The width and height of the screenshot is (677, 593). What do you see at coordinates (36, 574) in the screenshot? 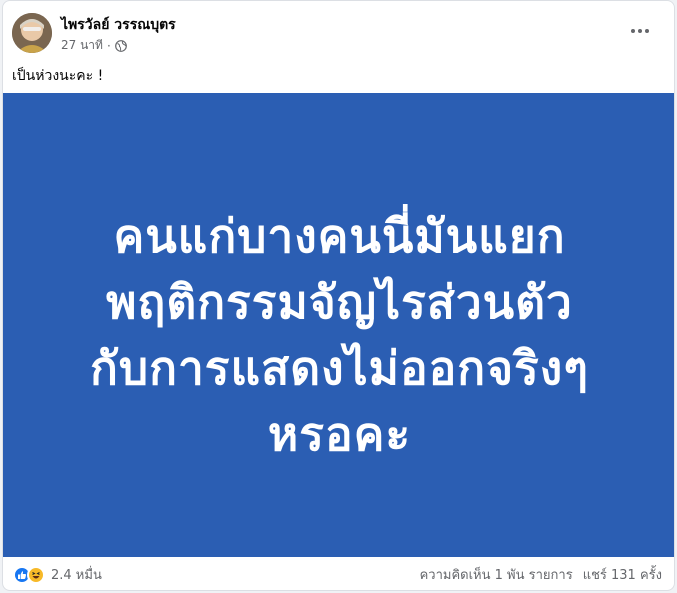
I see `haha-icon` at bounding box center [36, 574].